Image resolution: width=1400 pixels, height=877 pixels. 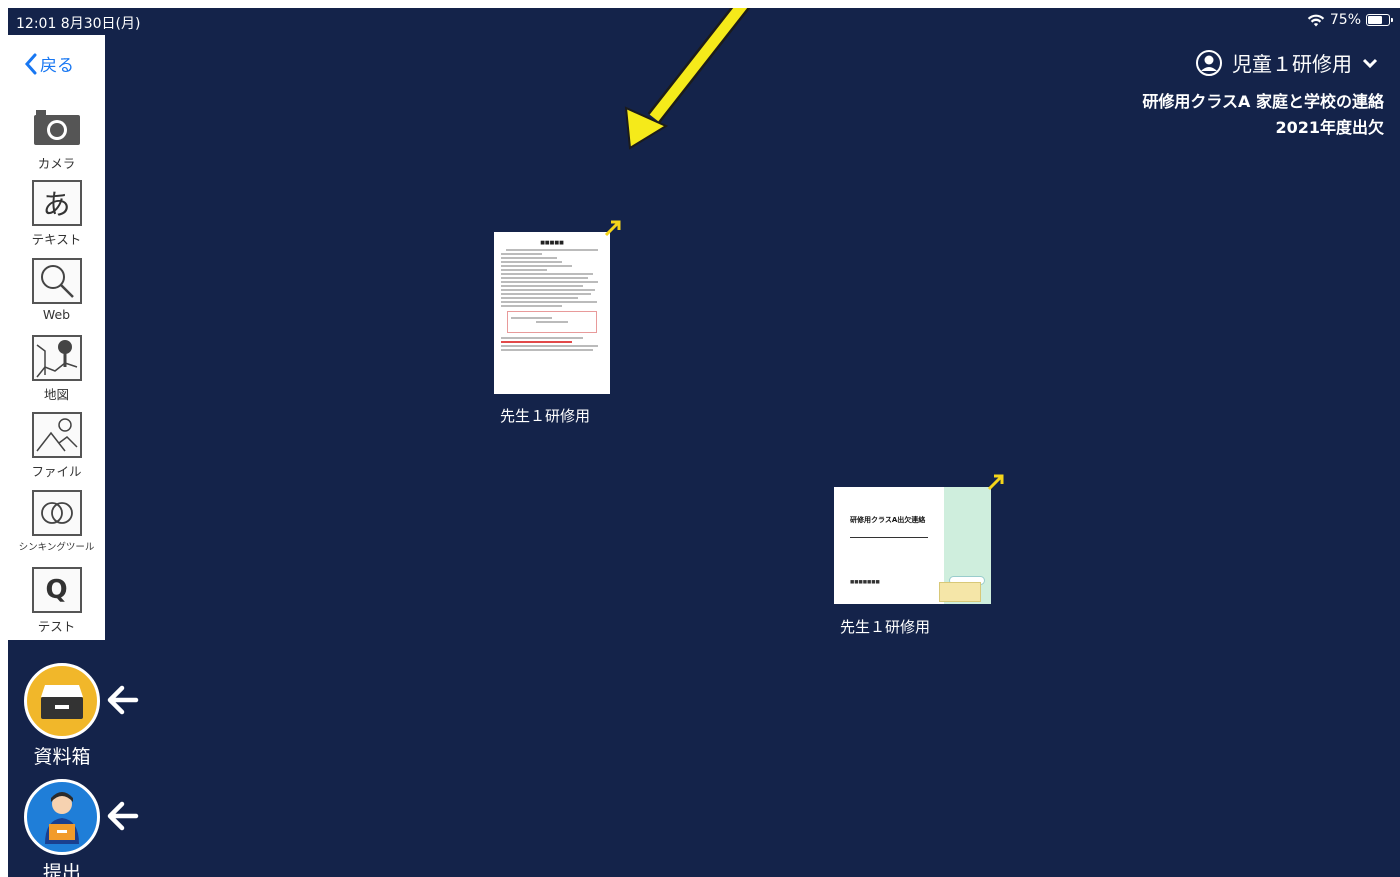 I want to click on tool-map: 地図, so click(x=56, y=368).